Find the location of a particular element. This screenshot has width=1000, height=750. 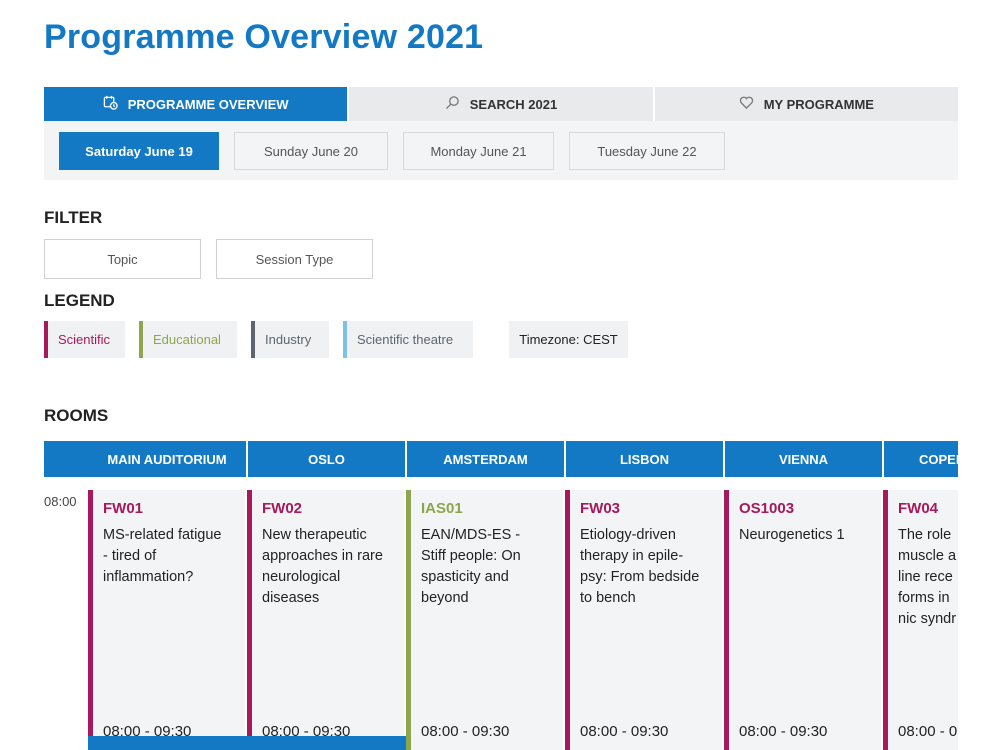

tab-search: SEARCH 2021 is located at coordinates (502, 104).